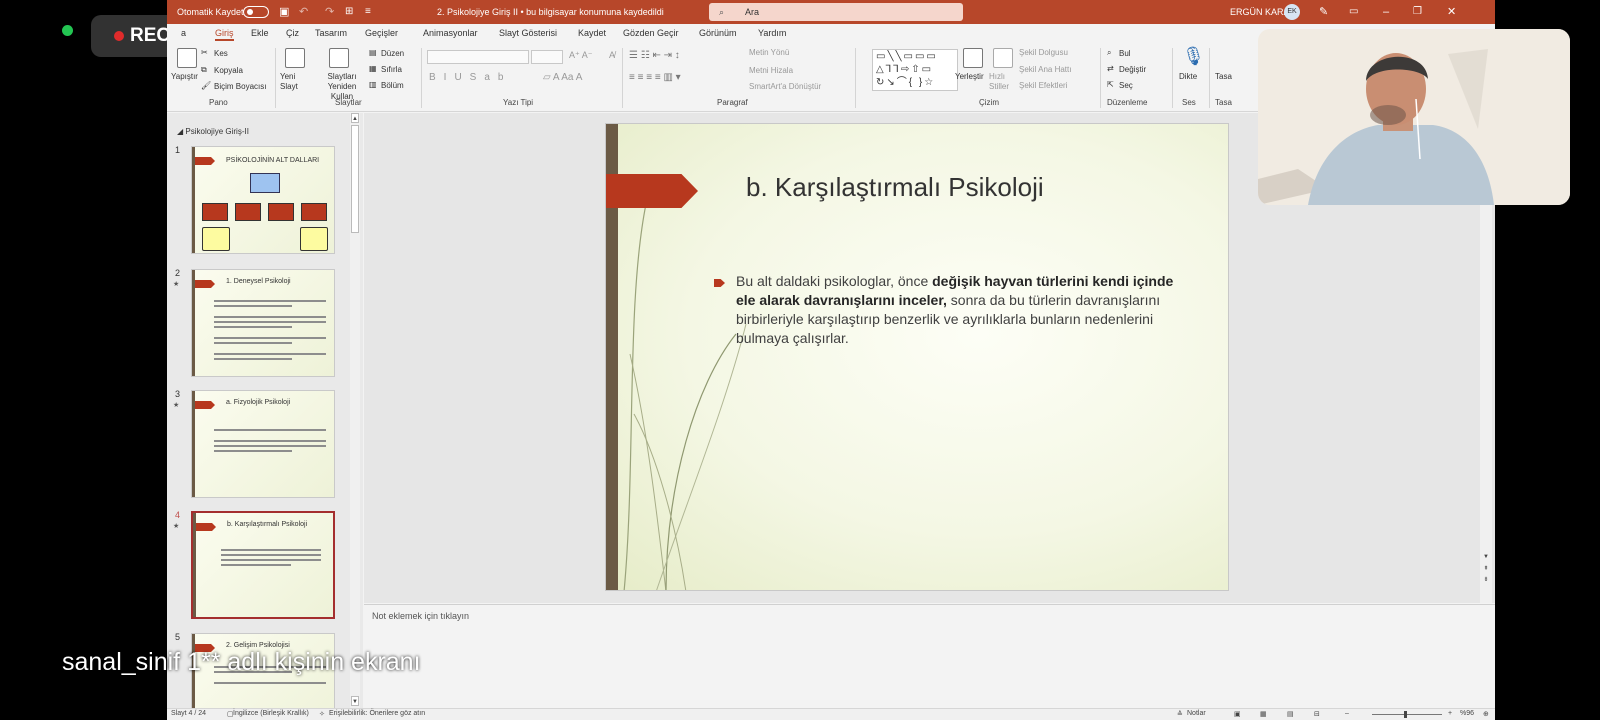 Image resolution: width=1600 pixels, height=720 pixels. Describe the element at coordinates (392, 53) in the screenshot. I see `layout-button: Düzen` at that location.